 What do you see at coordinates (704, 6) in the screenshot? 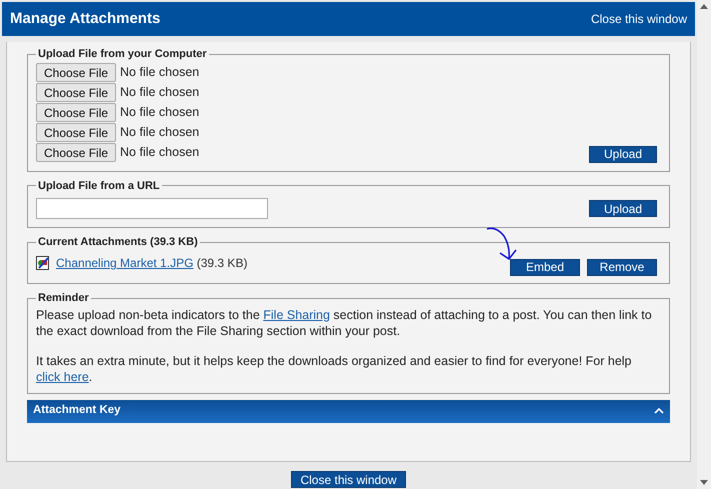
I see `scroll-up-icon` at bounding box center [704, 6].